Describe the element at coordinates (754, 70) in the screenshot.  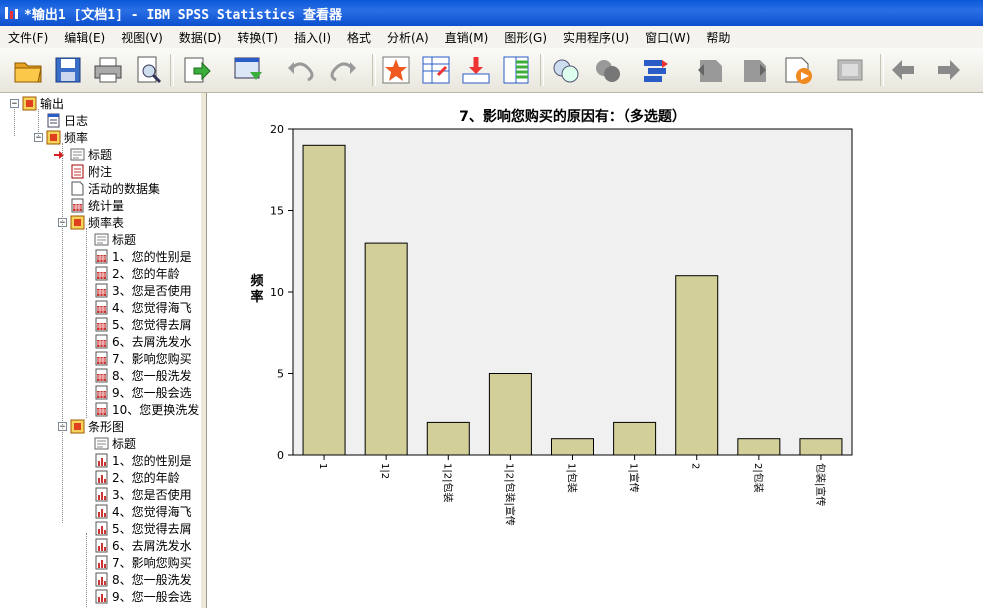
I see `demote-button` at that location.